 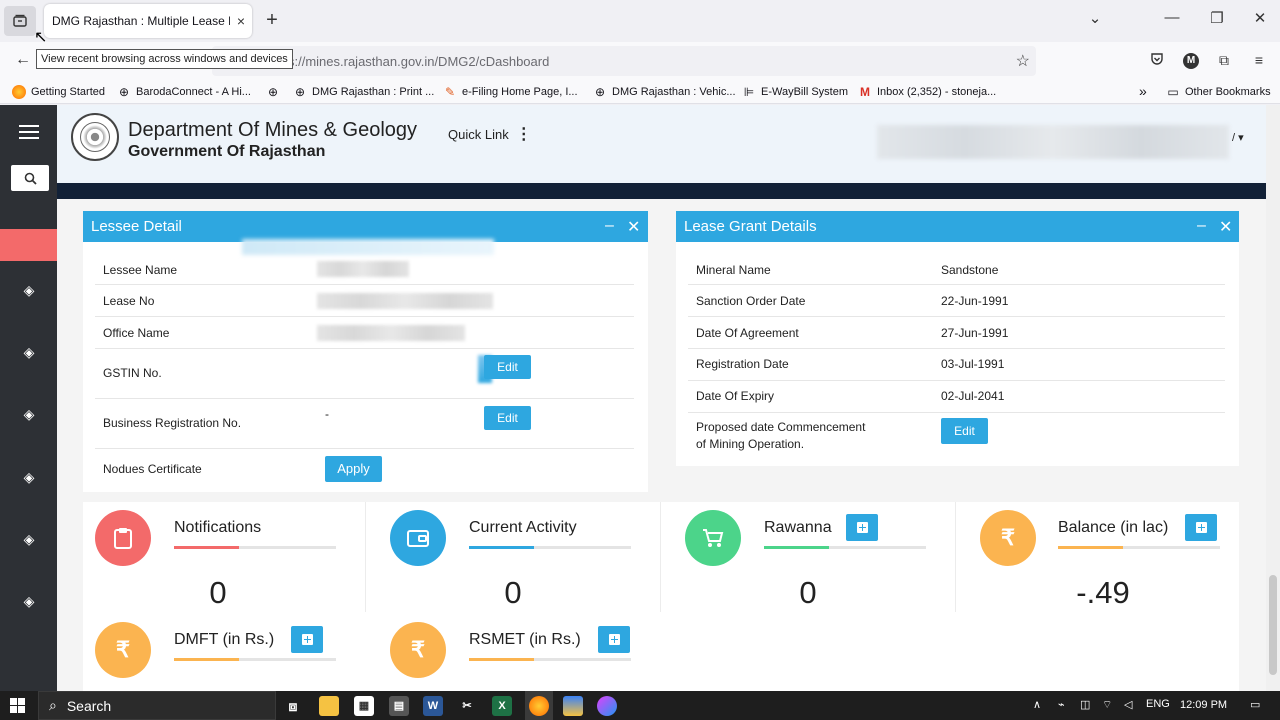 I want to click on row-label: Registration Date, so click(x=742, y=364).